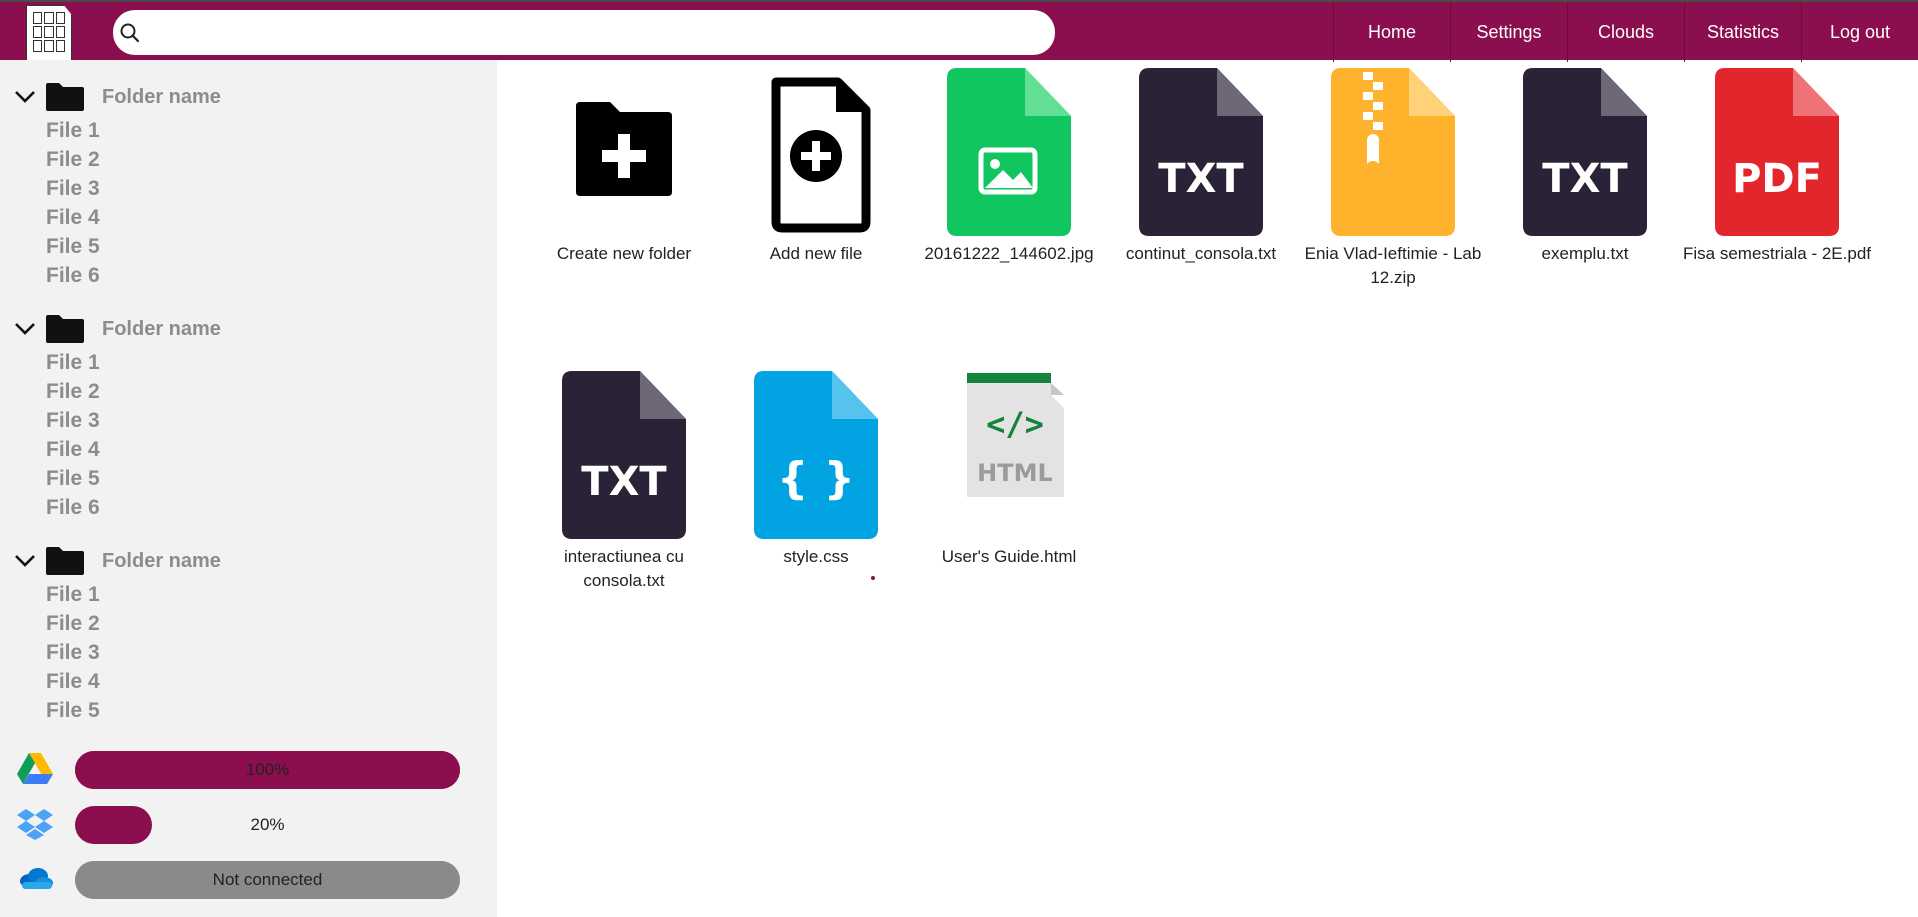  I want to click on storage-bar-text: 20%, so click(267, 824).